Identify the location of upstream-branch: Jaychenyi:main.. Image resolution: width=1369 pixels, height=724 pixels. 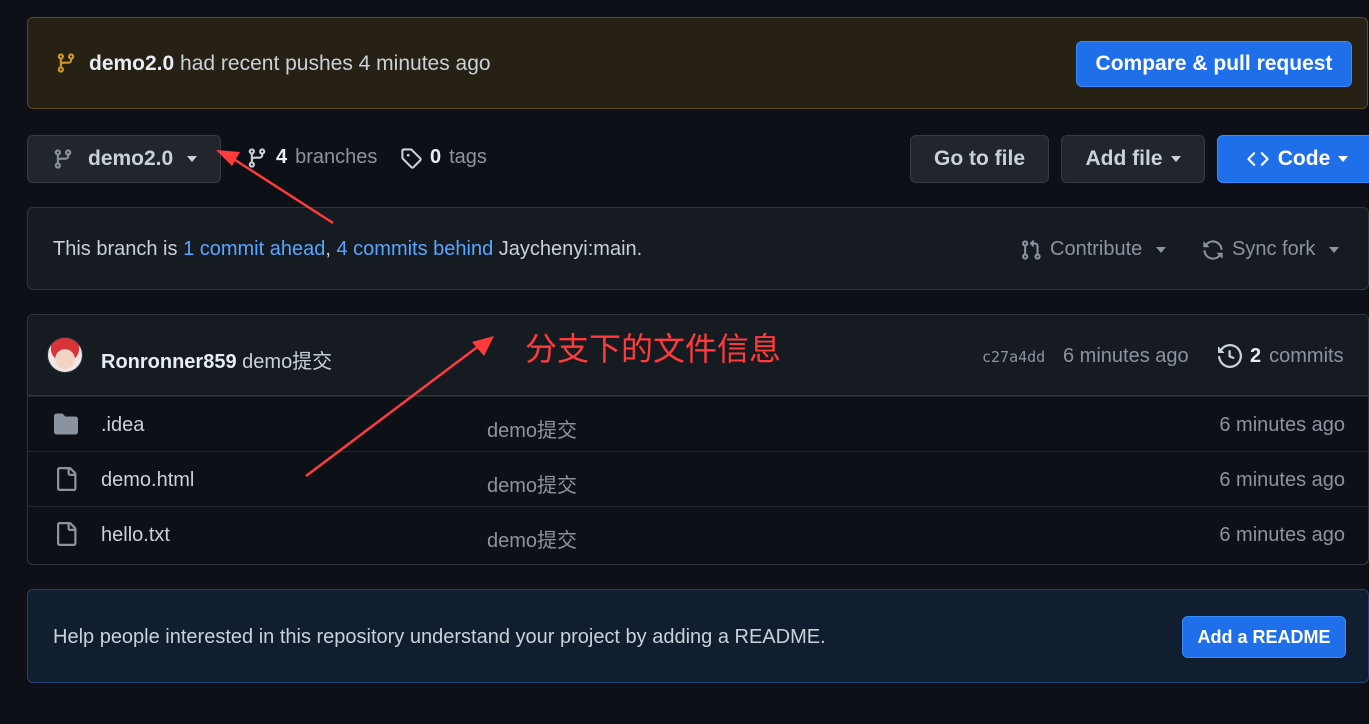
(570, 249).